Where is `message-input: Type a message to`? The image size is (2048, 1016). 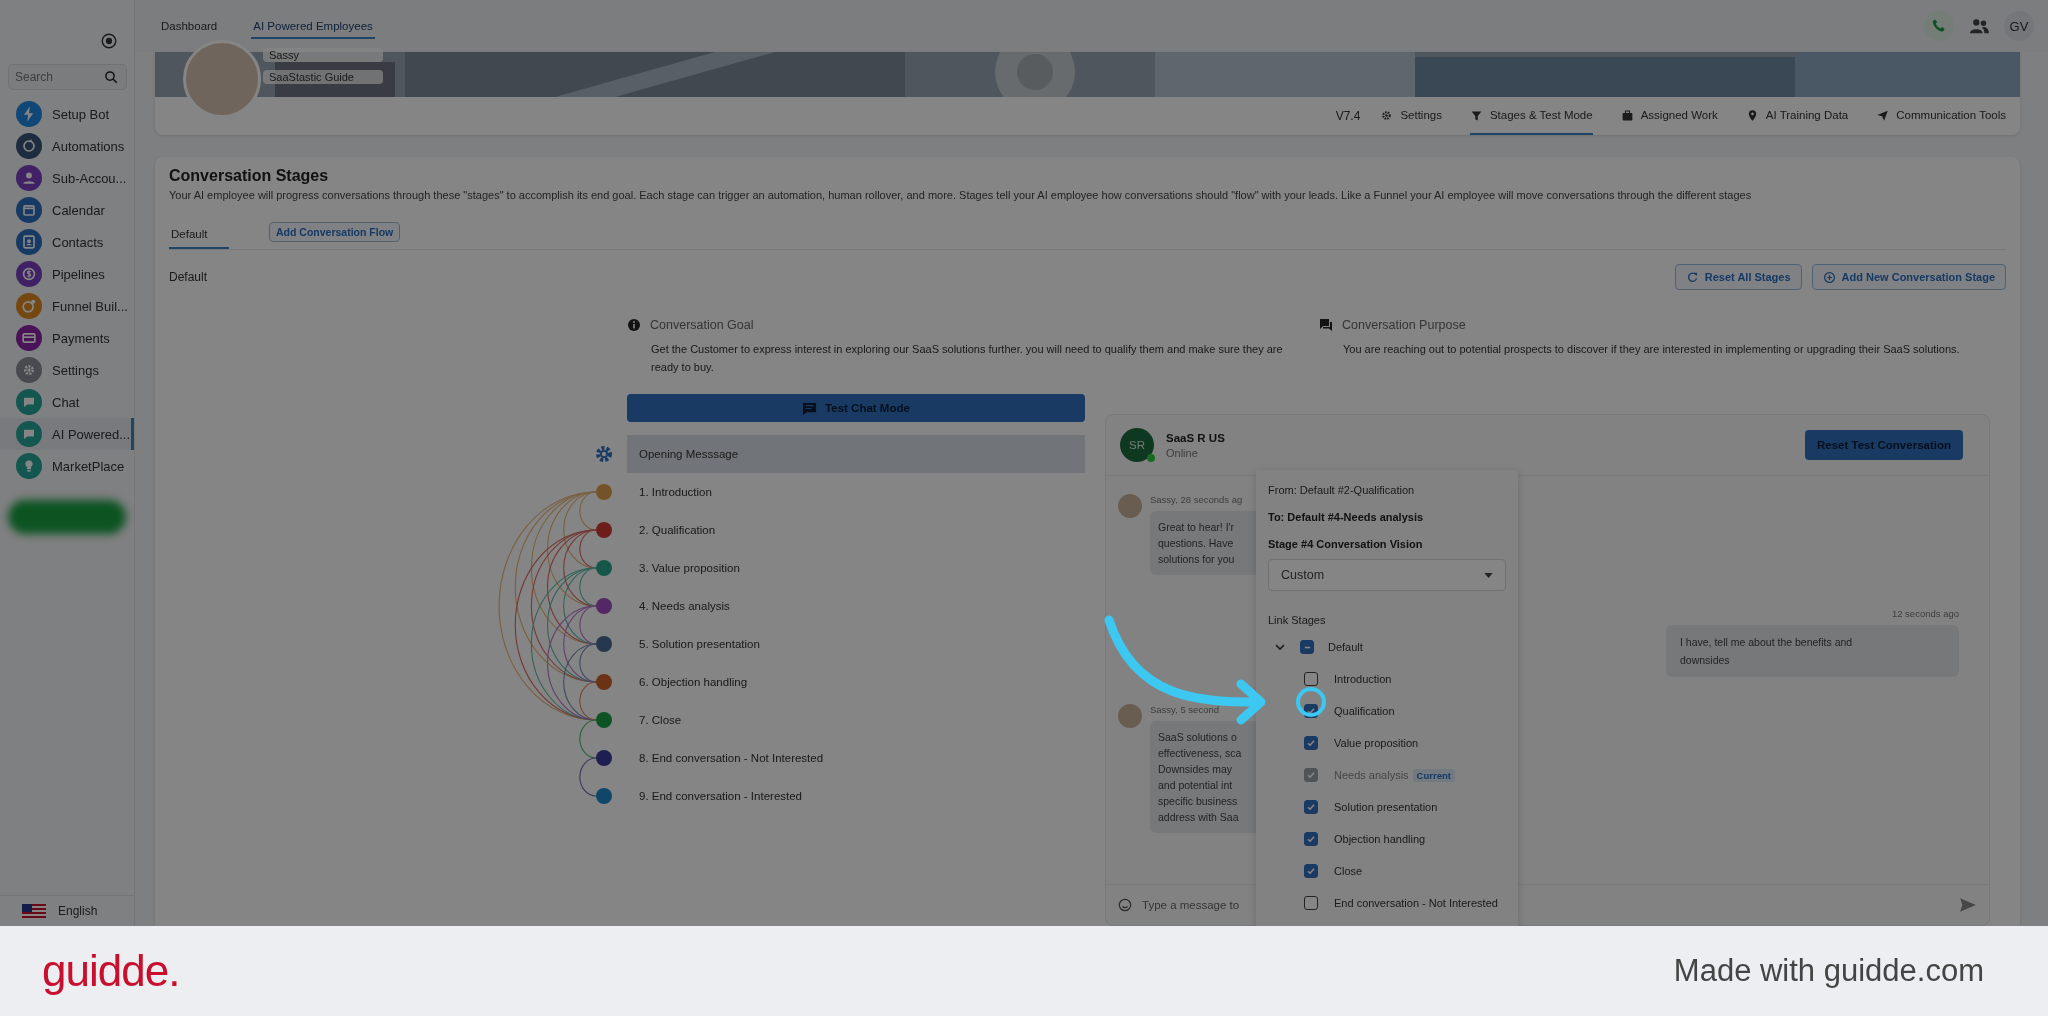
message-input: Type a message to is located at coordinates (1194, 905).